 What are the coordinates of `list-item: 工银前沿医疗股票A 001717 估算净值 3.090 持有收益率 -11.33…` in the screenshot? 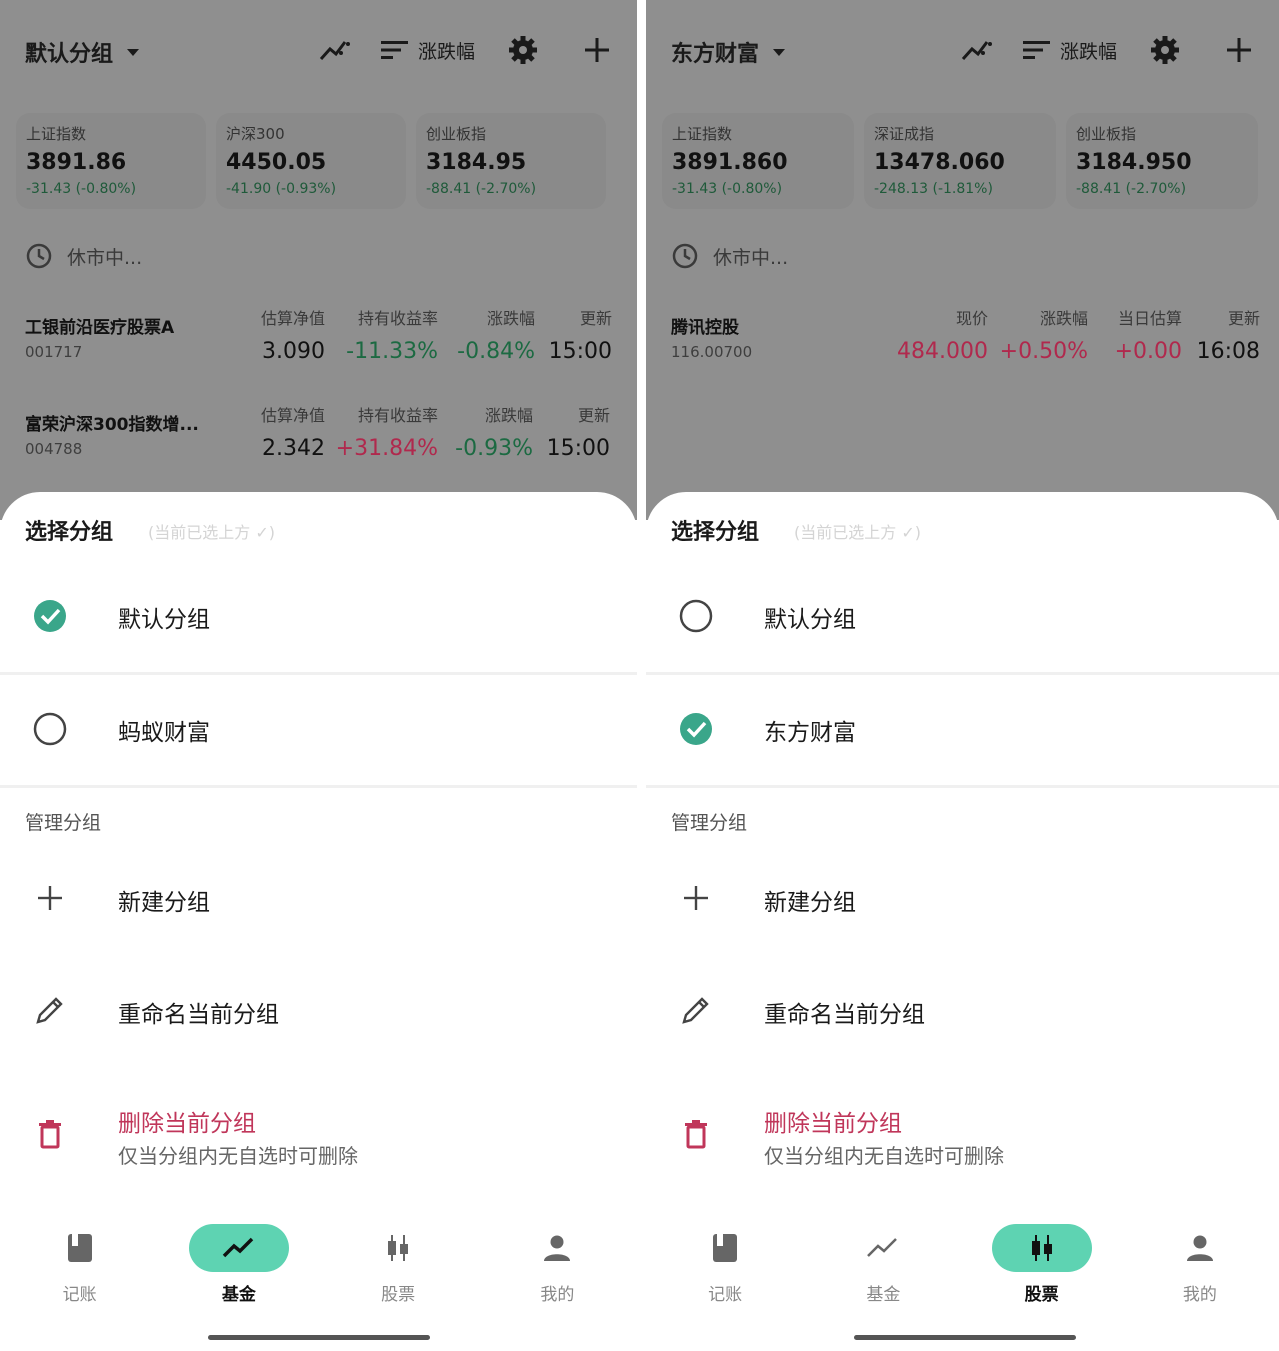 It's located at (318, 340).